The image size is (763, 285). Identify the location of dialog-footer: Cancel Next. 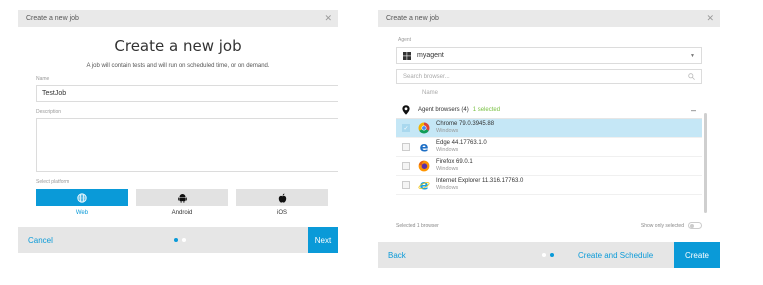
(178, 240).